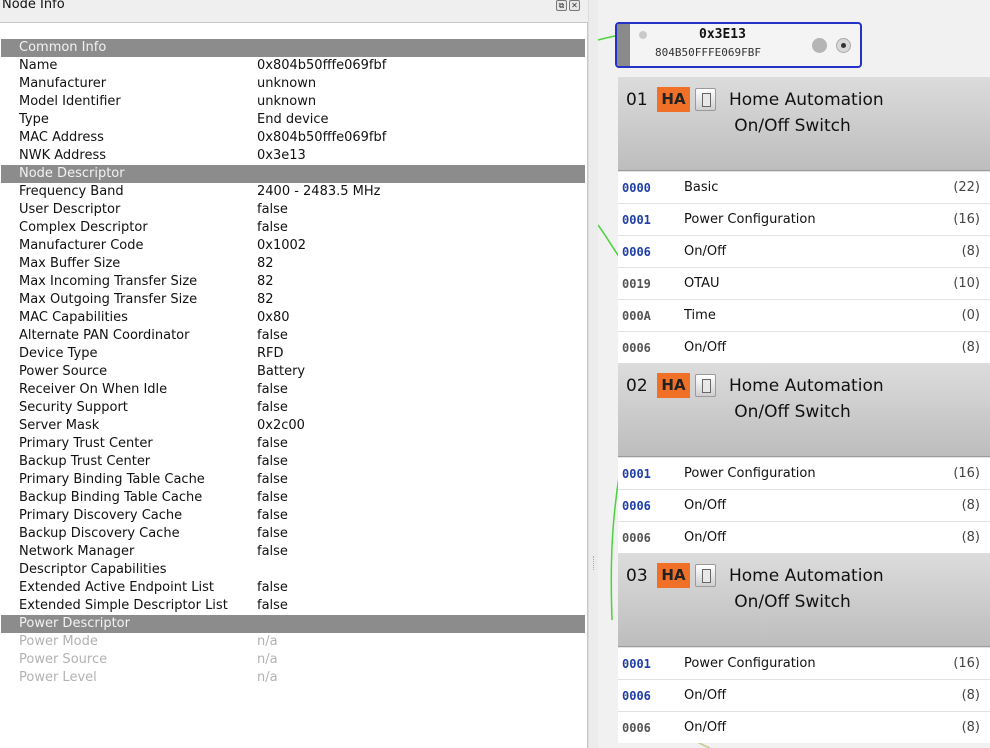  What do you see at coordinates (293, 678) in the screenshot?
I see `property-row: Power Level n/a` at bounding box center [293, 678].